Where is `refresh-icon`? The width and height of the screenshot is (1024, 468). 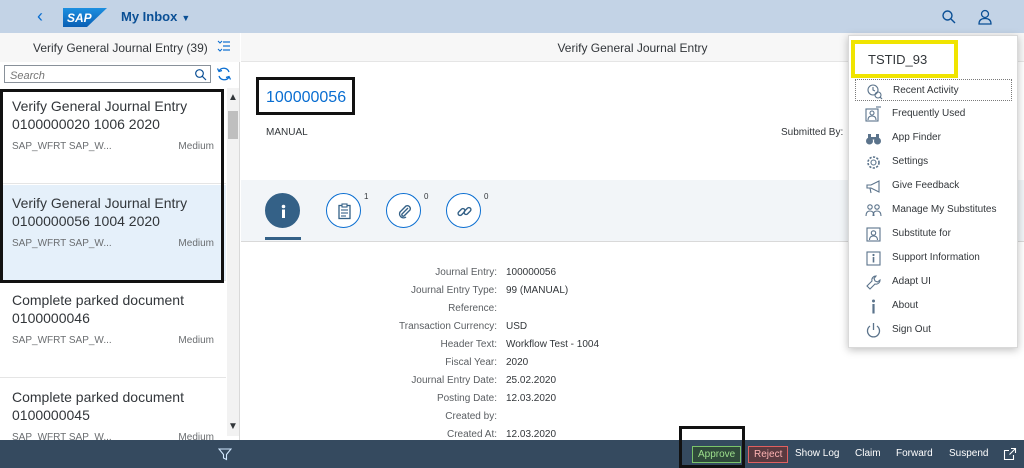 refresh-icon is located at coordinates (224, 74).